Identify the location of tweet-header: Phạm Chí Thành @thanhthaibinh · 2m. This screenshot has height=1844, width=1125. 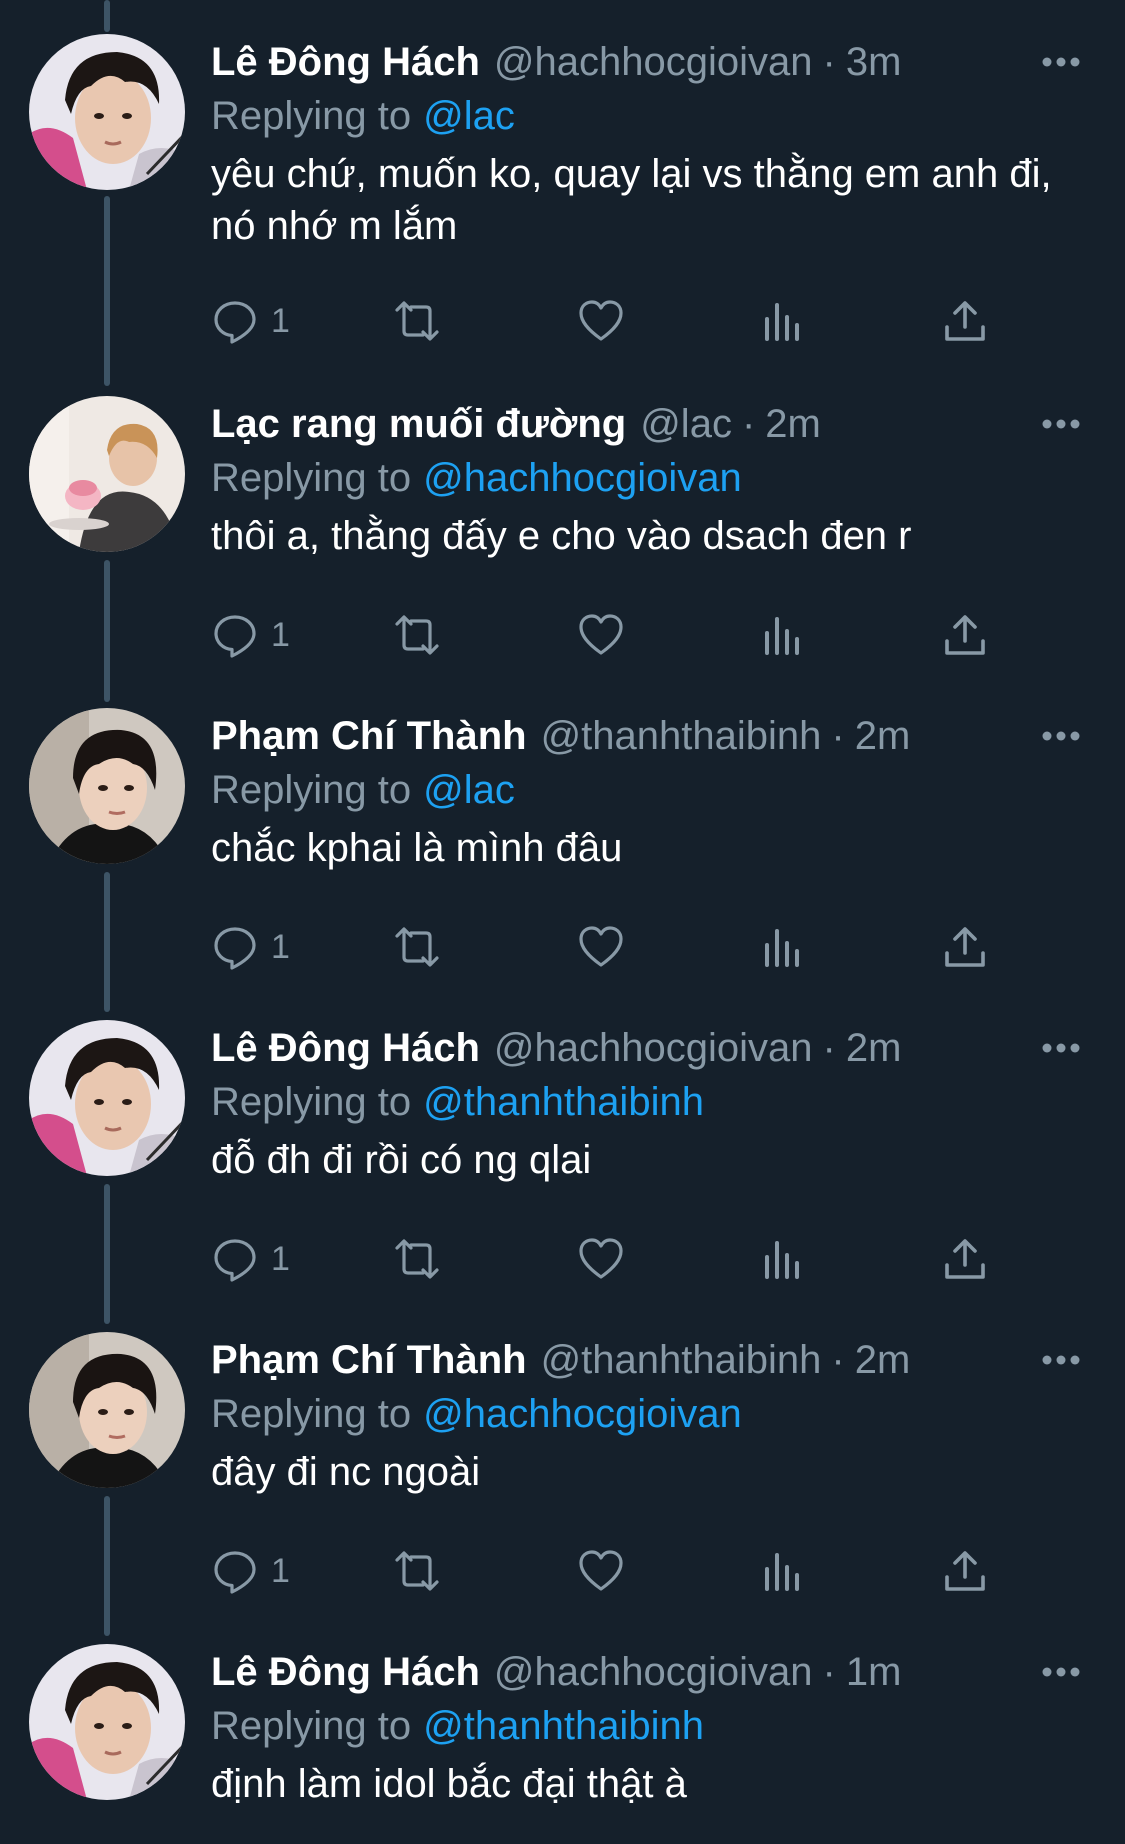
(648, 736).